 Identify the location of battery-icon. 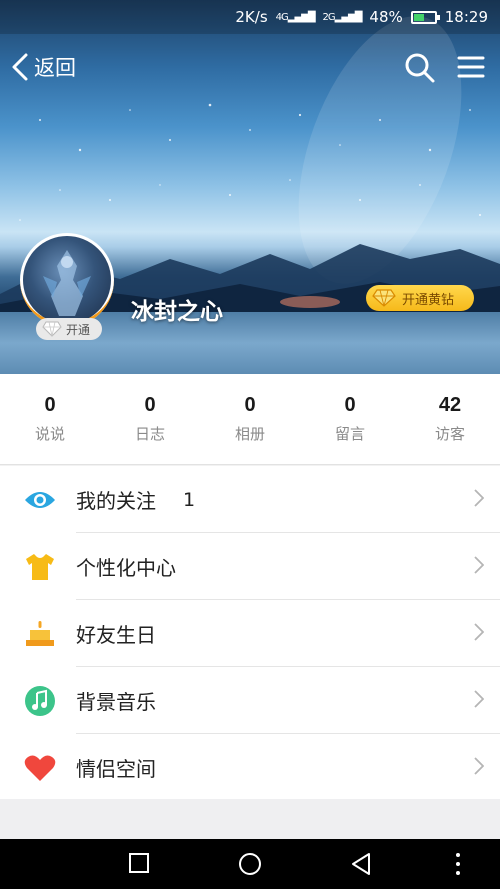
(425, 17).